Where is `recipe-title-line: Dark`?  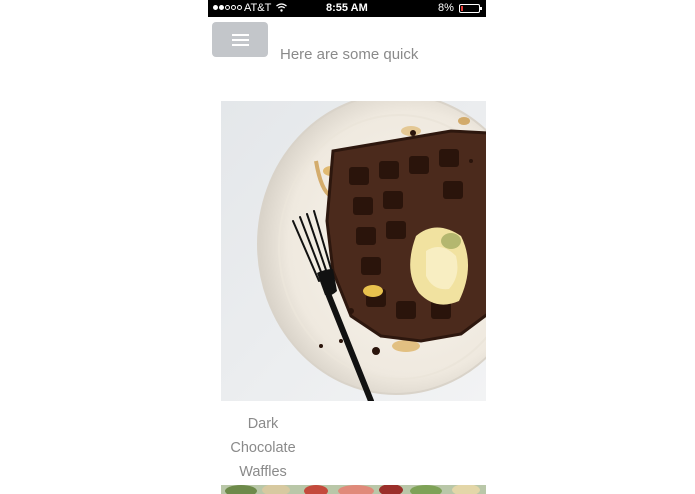
recipe-title-line: Dark is located at coordinates (263, 424).